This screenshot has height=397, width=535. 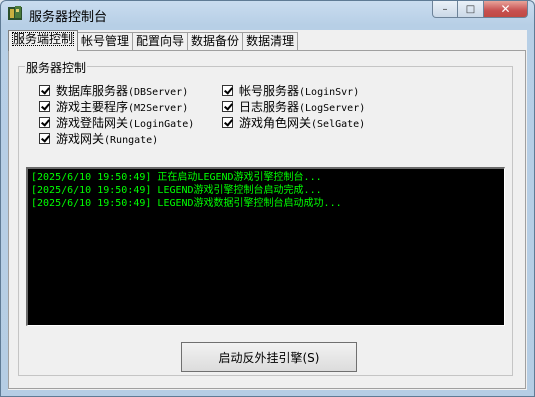 I want to click on maximize-button: □, so click(x=471, y=9).